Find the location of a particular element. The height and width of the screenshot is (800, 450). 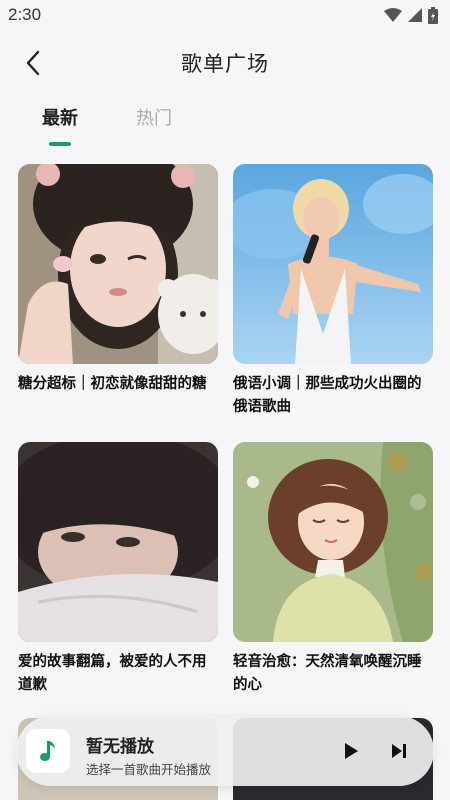

tab-latest: 最新 is located at coordinates (60, 117).